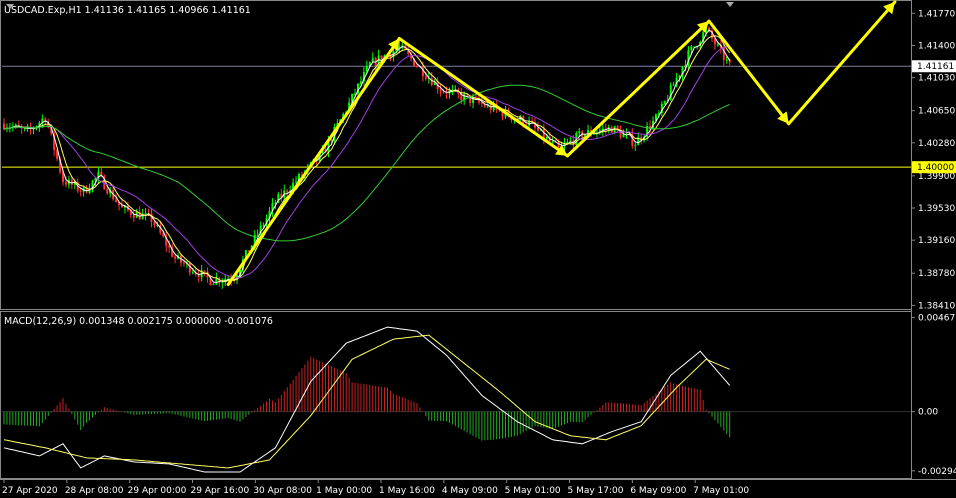  What do you see at coordinates (220, 491) in the screenshot?
I see `time-tick-label: 29 Apr 16:00` at bounding box center [220, 491].